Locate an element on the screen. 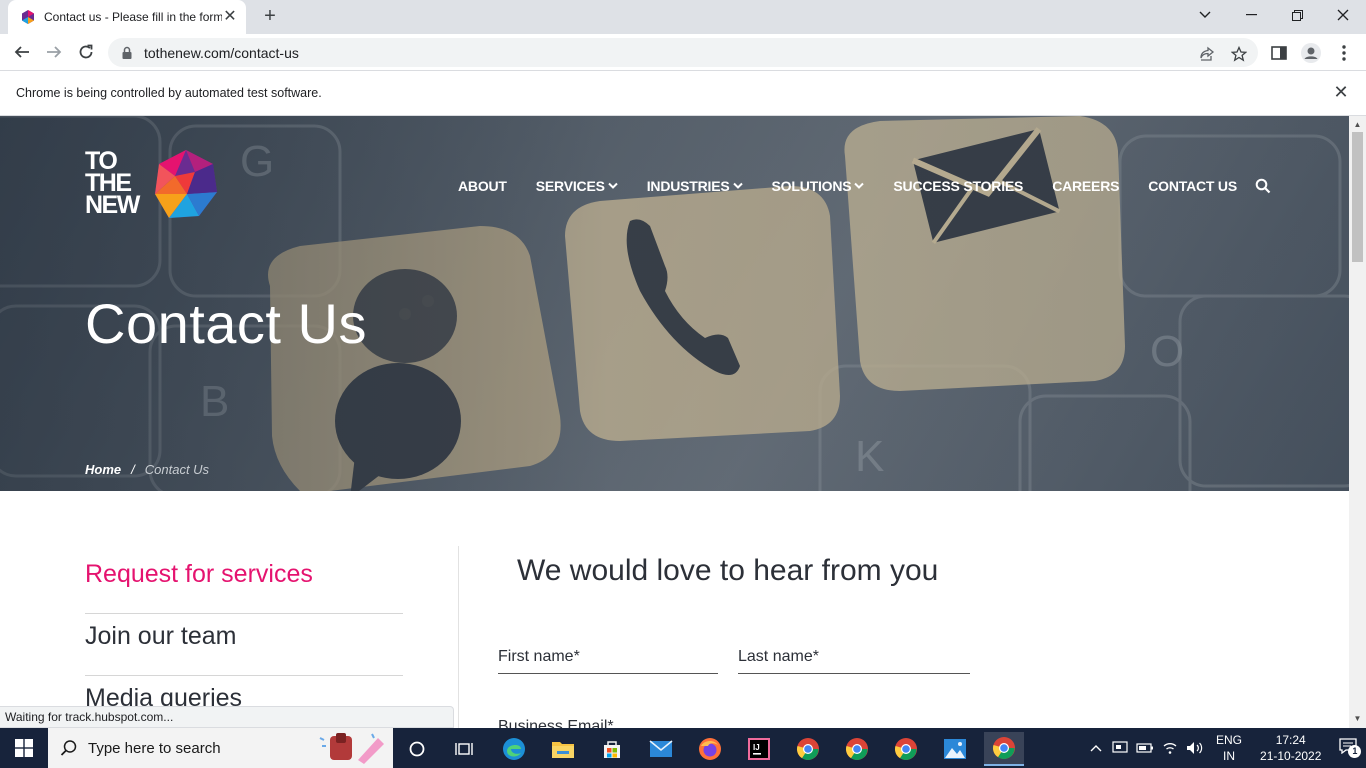  restore-icon is located at coordinates (1297, 15).